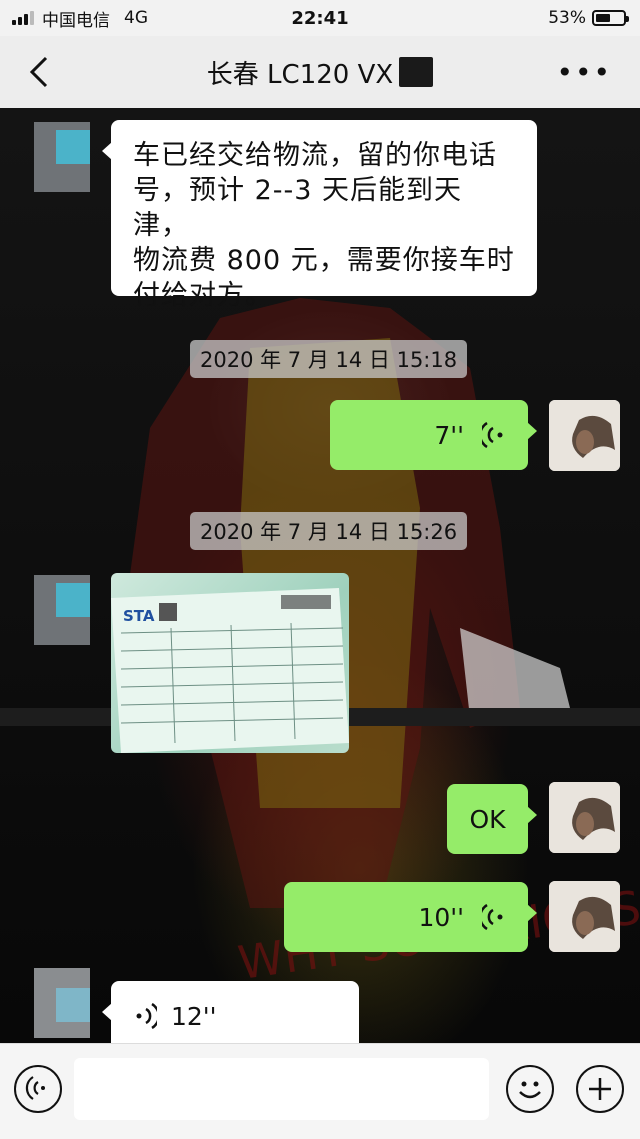  What do you see at coordinates (315, 155) in the screenshot?
I see `message-line: 车已经交给物流，留的你电话` at bounding box center [315, 155].